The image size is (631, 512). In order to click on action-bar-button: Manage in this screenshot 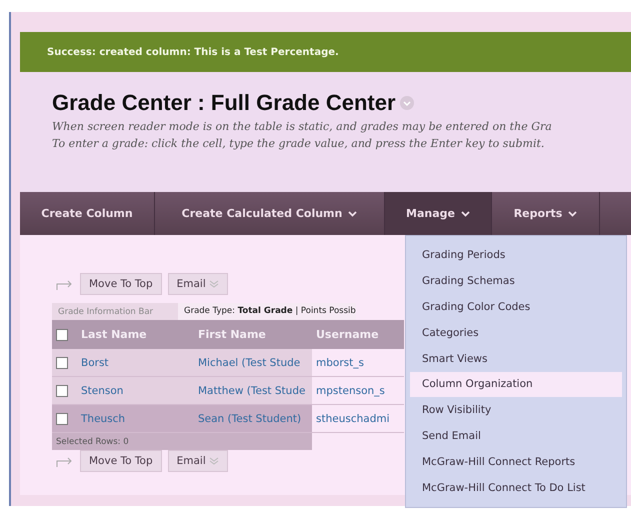, I will do `click(438, 213)`.